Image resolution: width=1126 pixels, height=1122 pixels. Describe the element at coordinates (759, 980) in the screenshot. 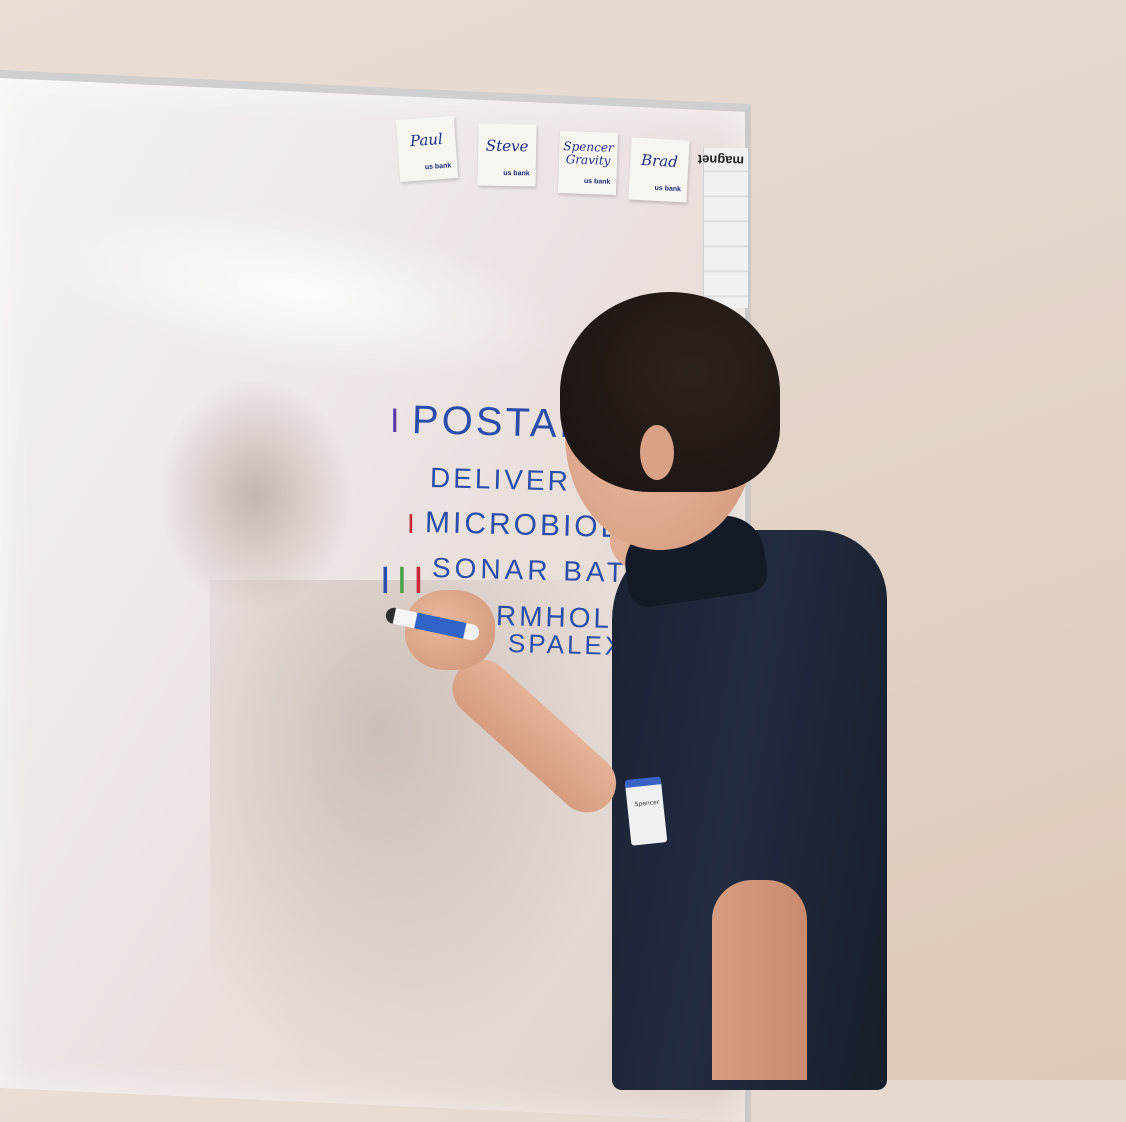

I see `left-arm` at that location.